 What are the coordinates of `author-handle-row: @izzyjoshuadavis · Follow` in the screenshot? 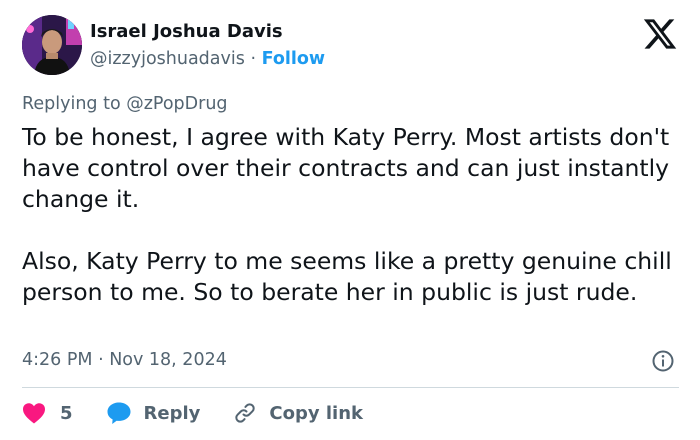 It's located at (207, 59).